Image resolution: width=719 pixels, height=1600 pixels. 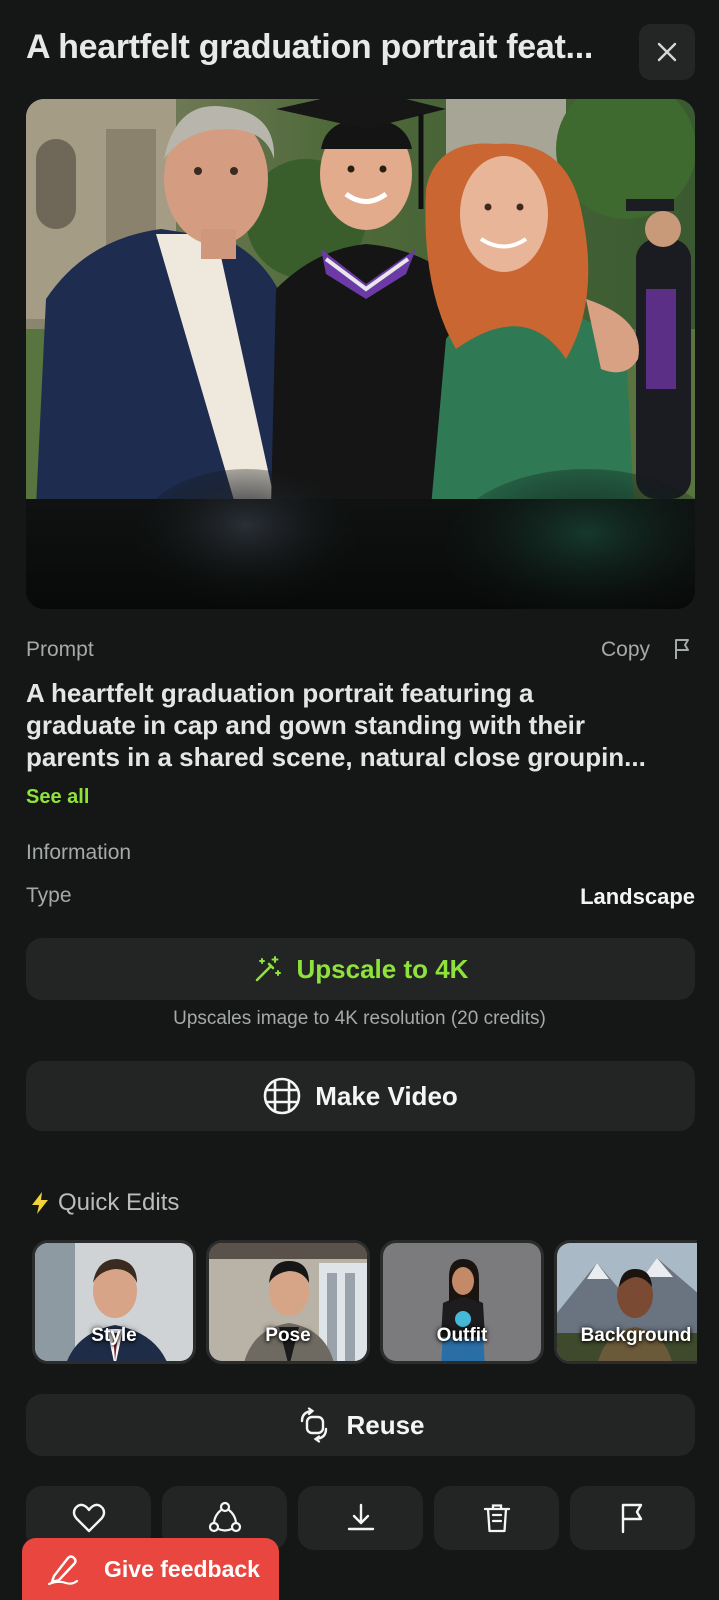 I want to click on information-label: Information, so click(x=79, y=852).